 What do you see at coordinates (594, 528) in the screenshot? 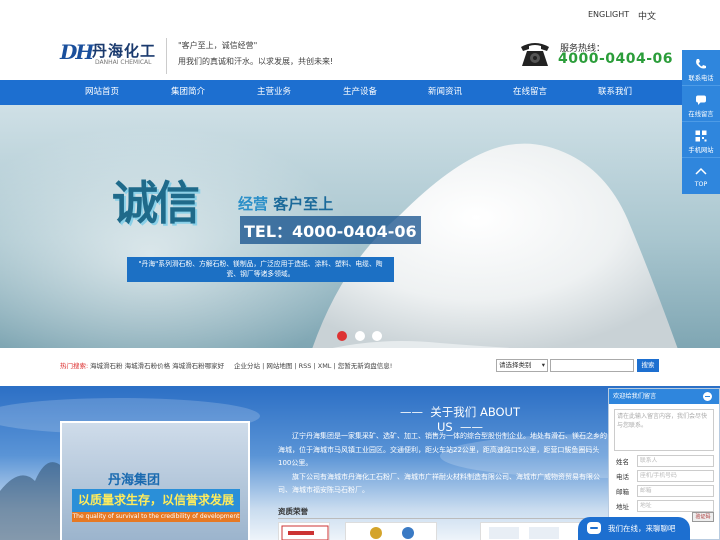
I see `chat-icon` at bounding box center [594, 528].